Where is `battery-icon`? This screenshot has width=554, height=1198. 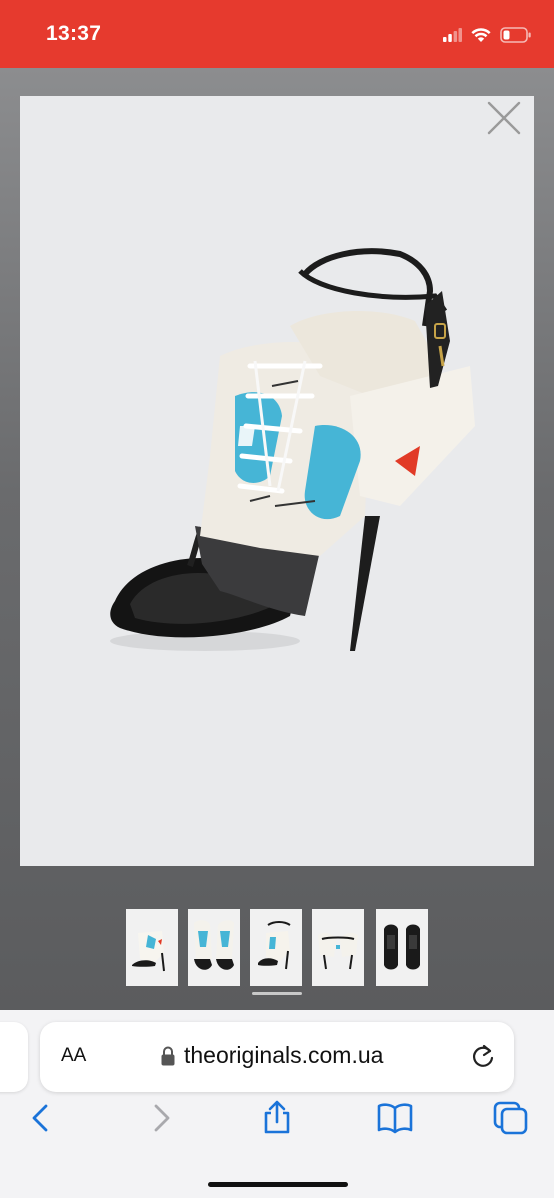
battery-icon is located at coordinates (515, 35).